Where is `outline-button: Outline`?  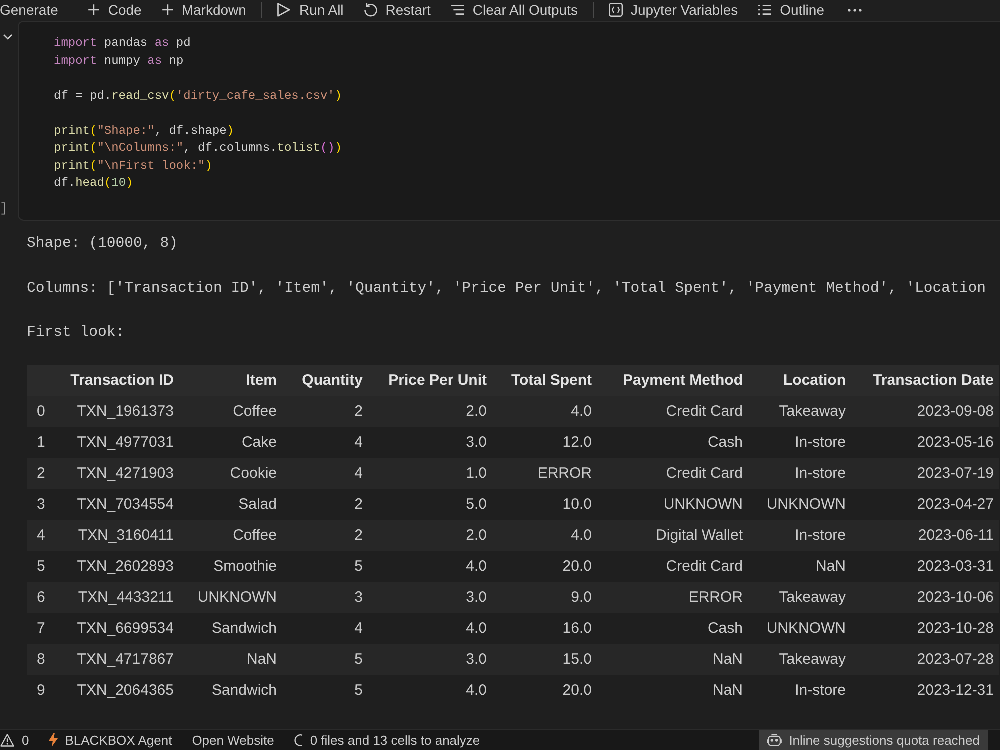
outline-button: Outline is located at coordinates (791, 10).